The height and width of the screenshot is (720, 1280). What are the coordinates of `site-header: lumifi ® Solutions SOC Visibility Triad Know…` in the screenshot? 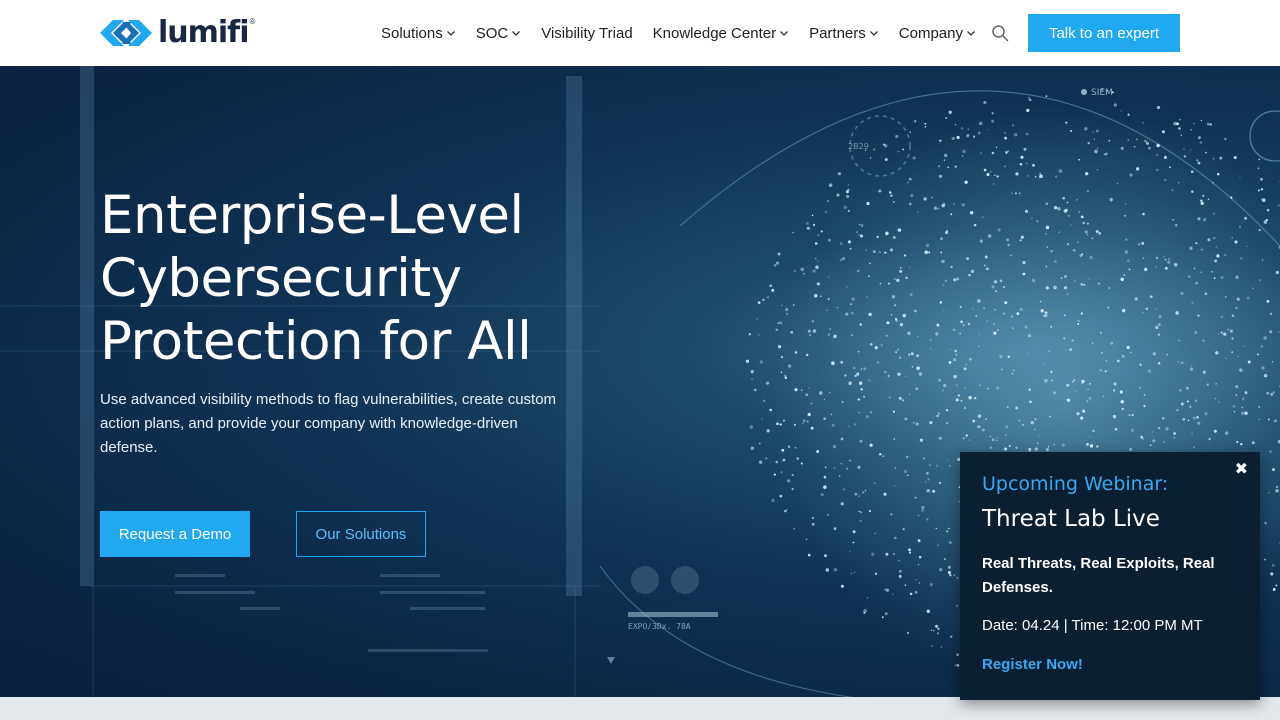 It's located at (640, 33).